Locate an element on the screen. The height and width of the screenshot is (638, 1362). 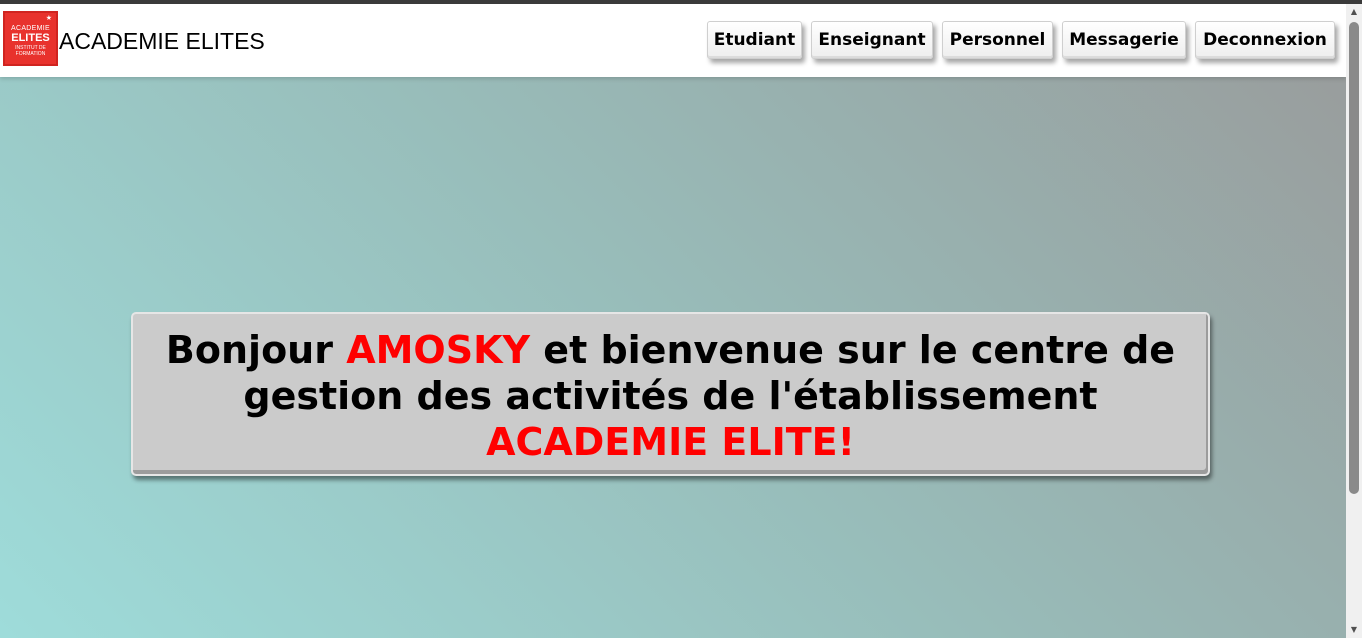
logo-text-academie: ACADEMIE is located at coordinates (30, 28).